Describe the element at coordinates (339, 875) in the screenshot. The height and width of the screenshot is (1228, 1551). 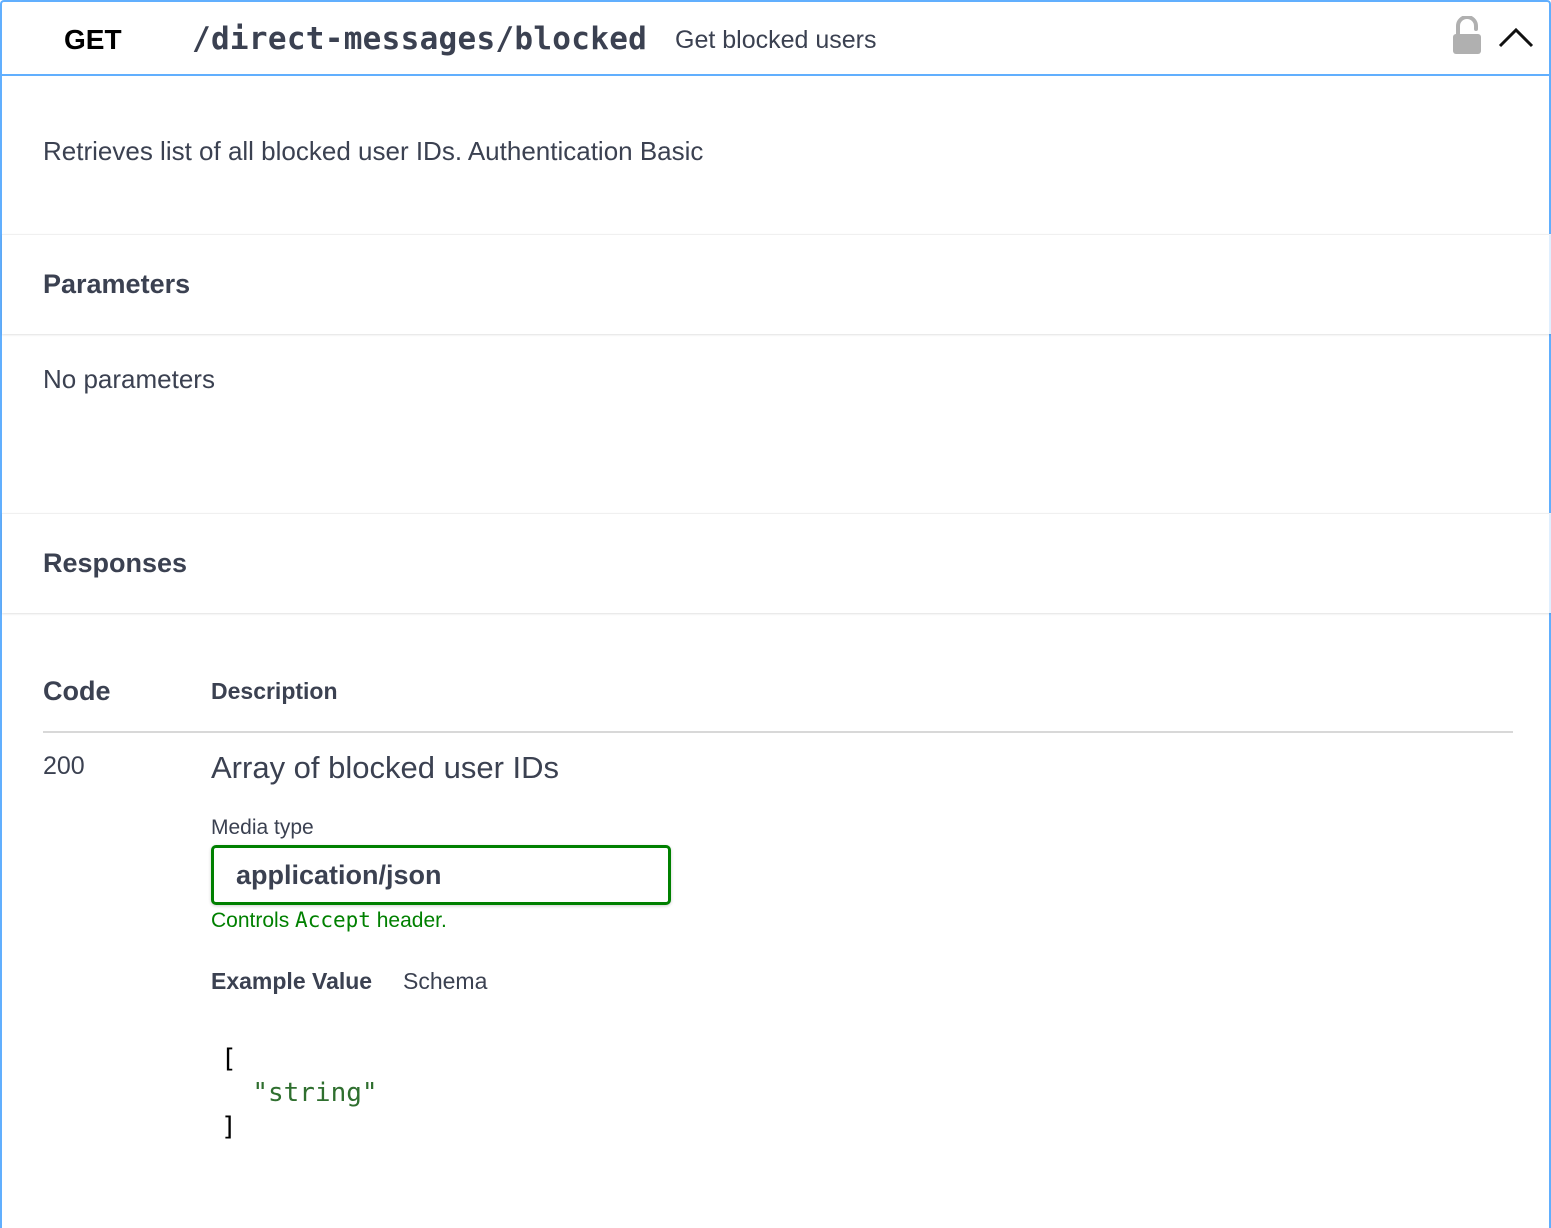
I see `media-type-value: application/json` at that location.